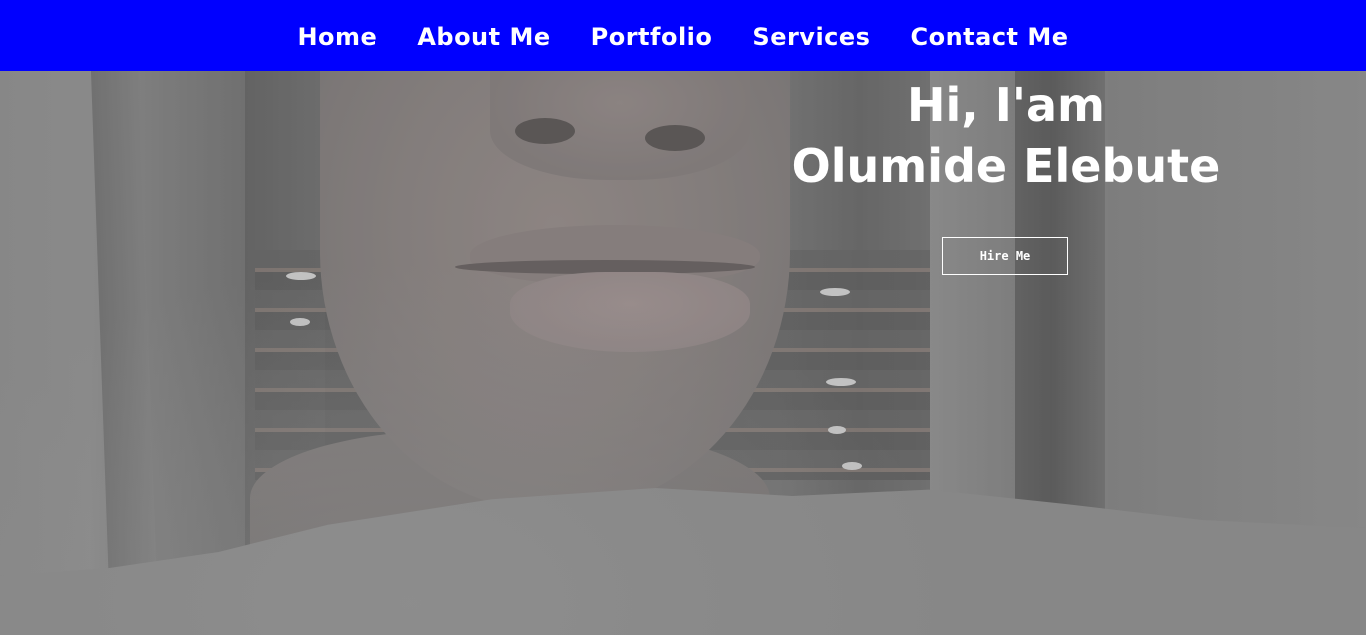 The height and width of the screenshot is (635, 1366). I want to click on hero-name: Olumide Elebute, so click(1006, 166).